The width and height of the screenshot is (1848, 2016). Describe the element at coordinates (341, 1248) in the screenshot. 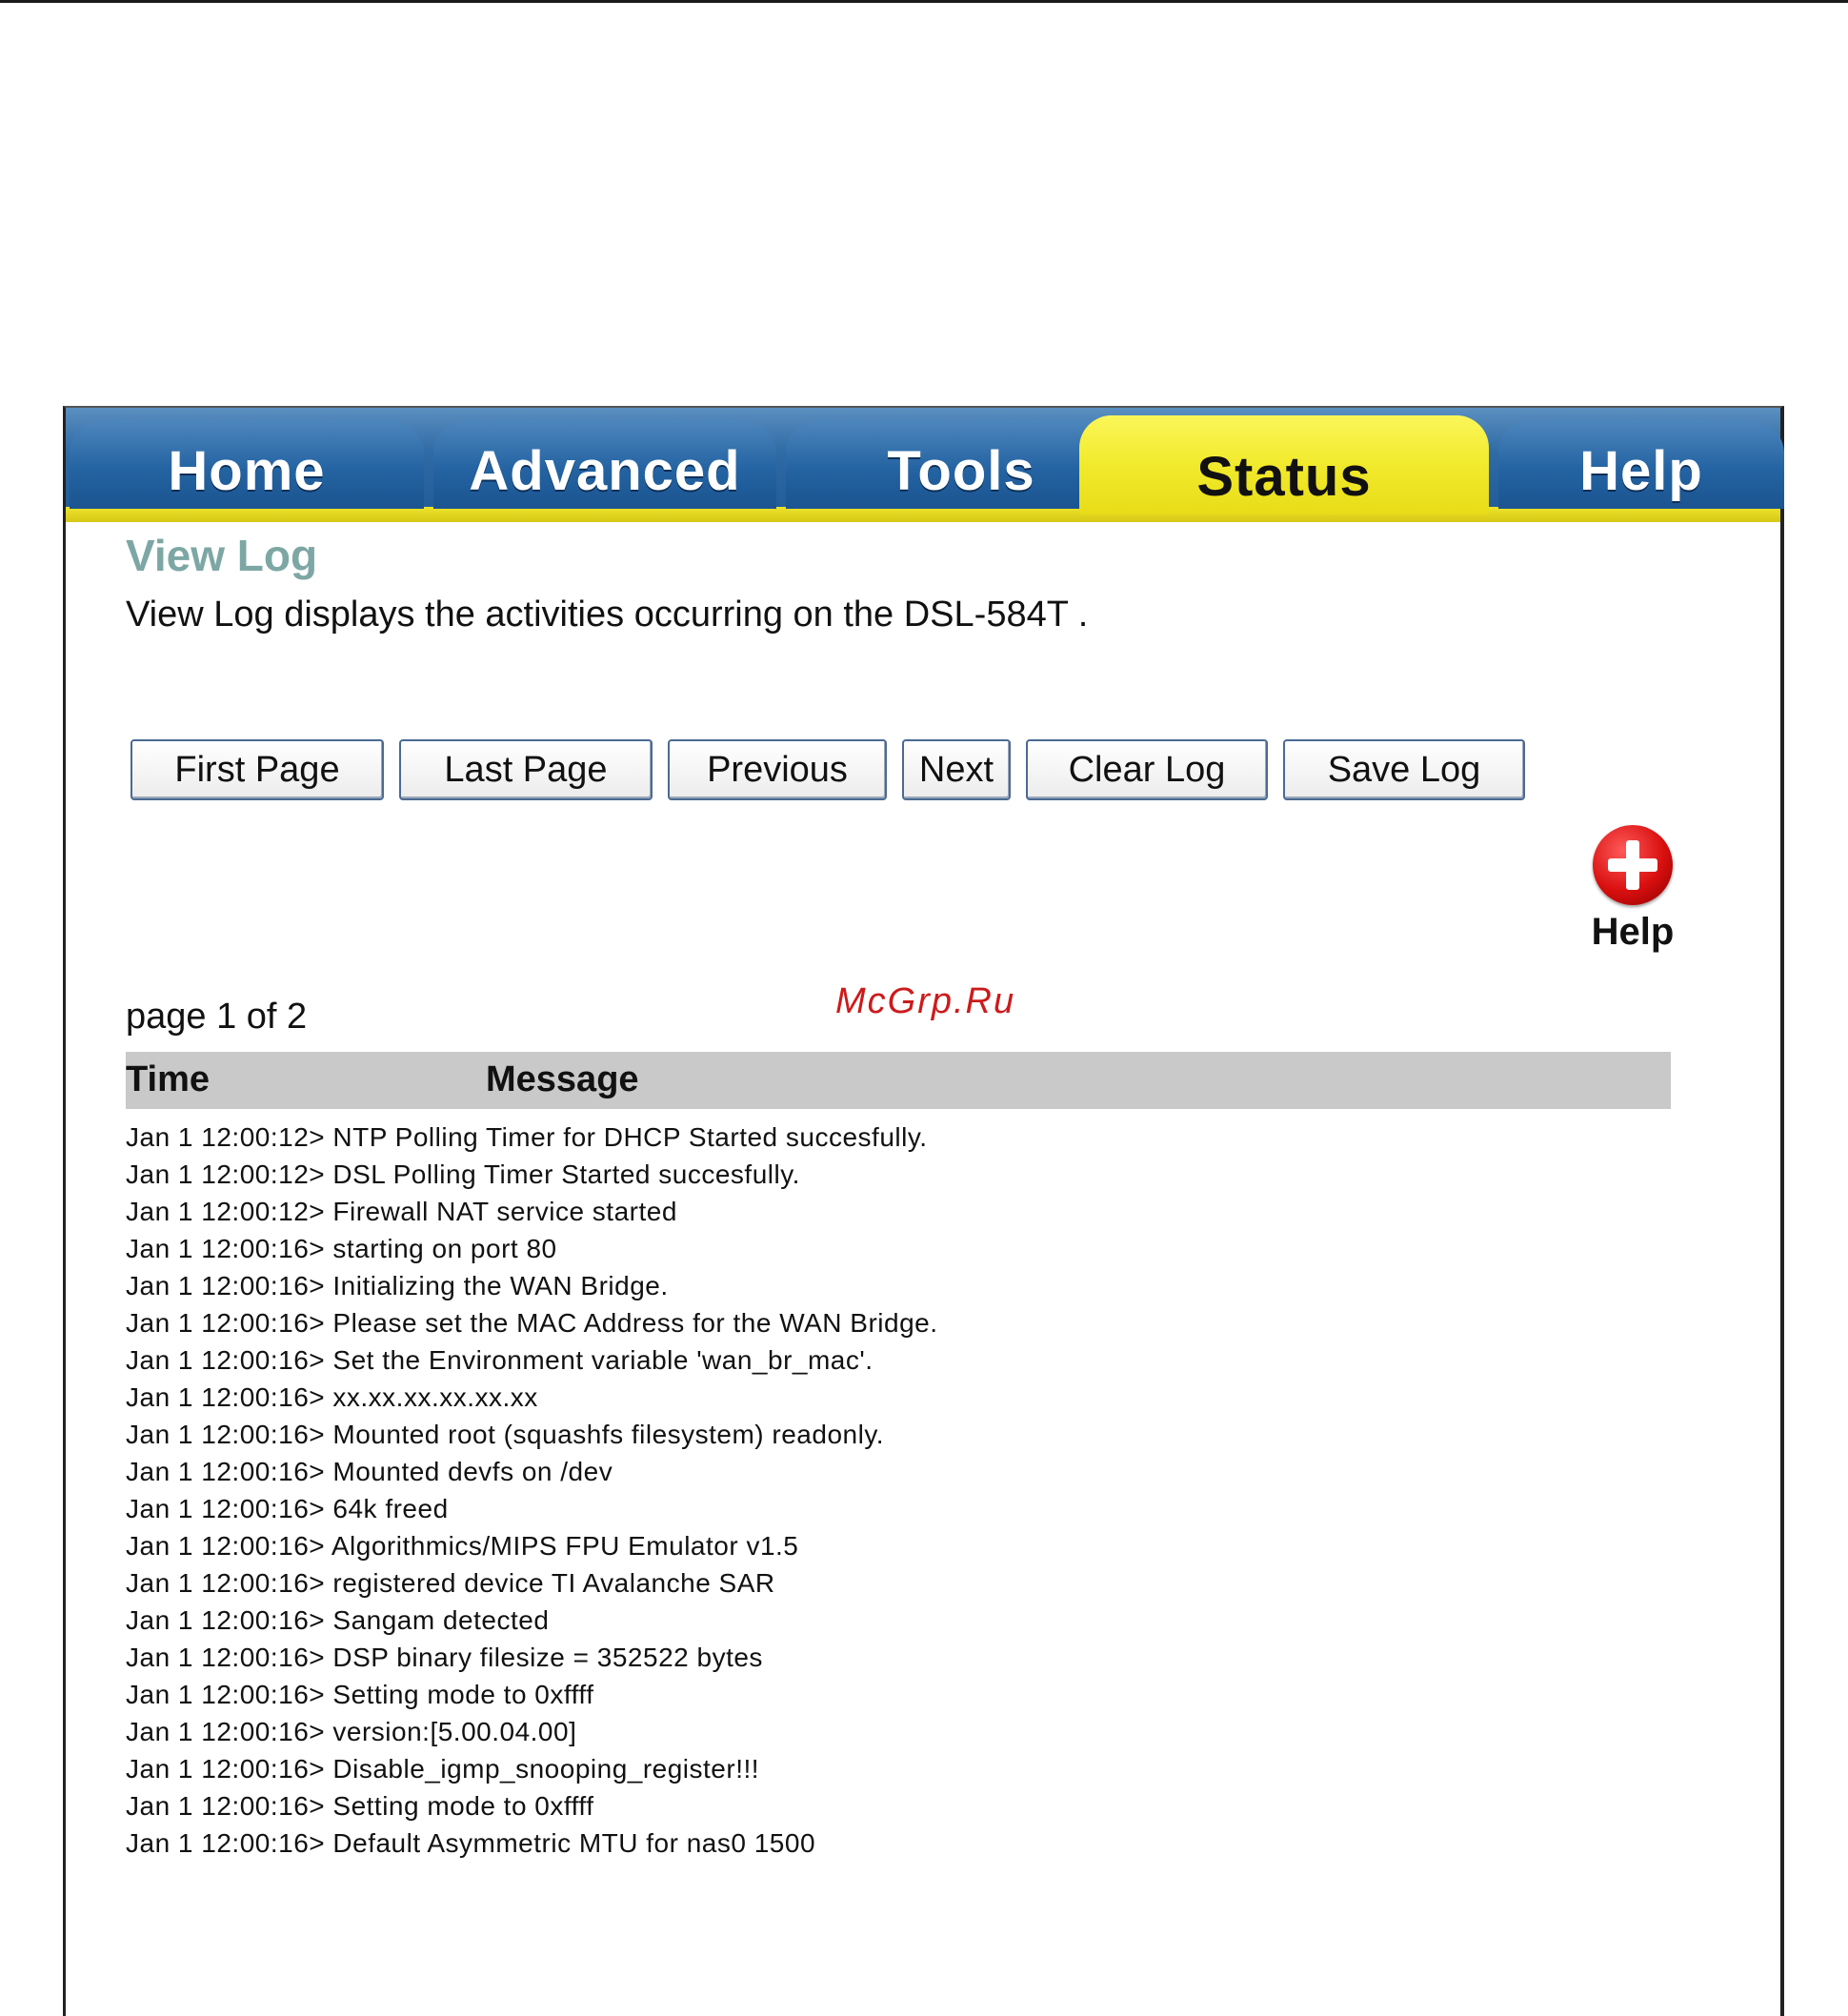

I see `log-row: Jan 1 12:00:16> starting on port 80` at that location.